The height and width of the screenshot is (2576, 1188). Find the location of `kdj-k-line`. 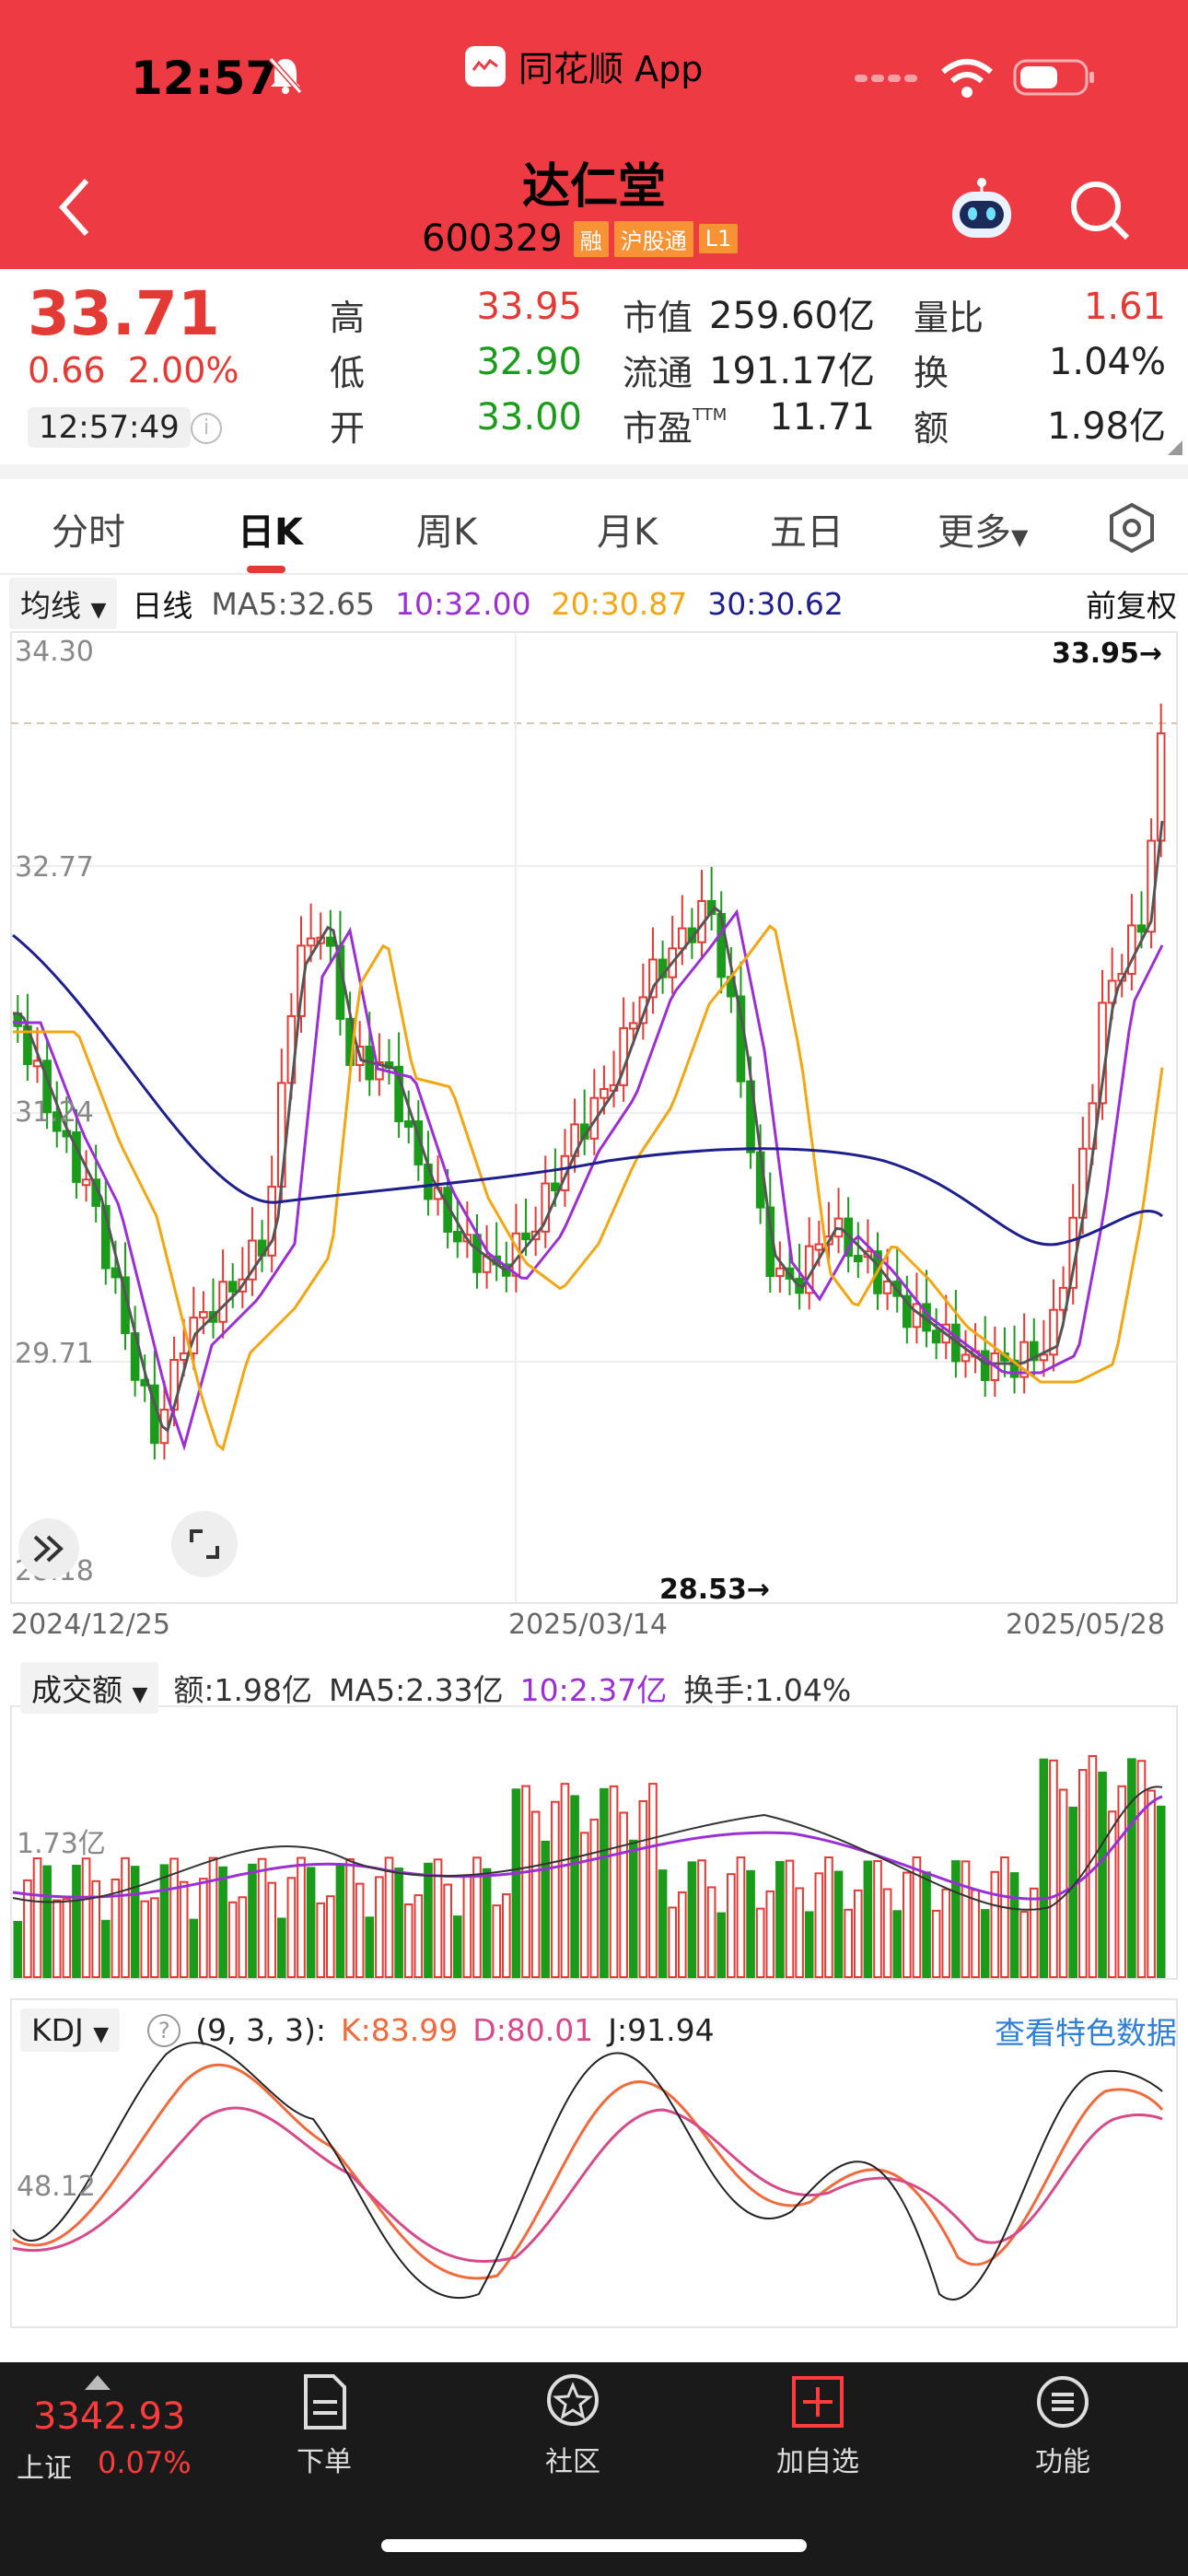

kdj-k-line is located at coordinates (588, 2171).